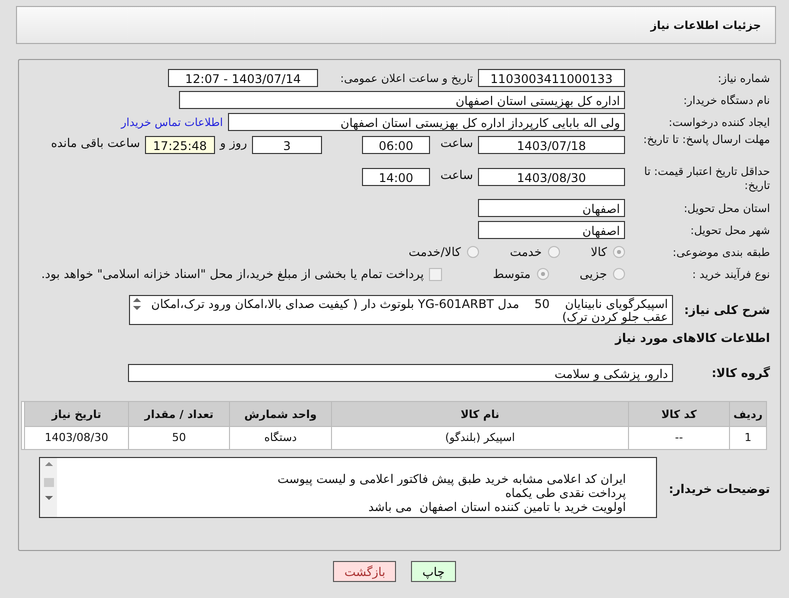  What do you see at coordinates (243, 78) in the screenshot?
I see `announce-date-field: 1403/07/14 - 12:07` at bounding box center [243, 78].